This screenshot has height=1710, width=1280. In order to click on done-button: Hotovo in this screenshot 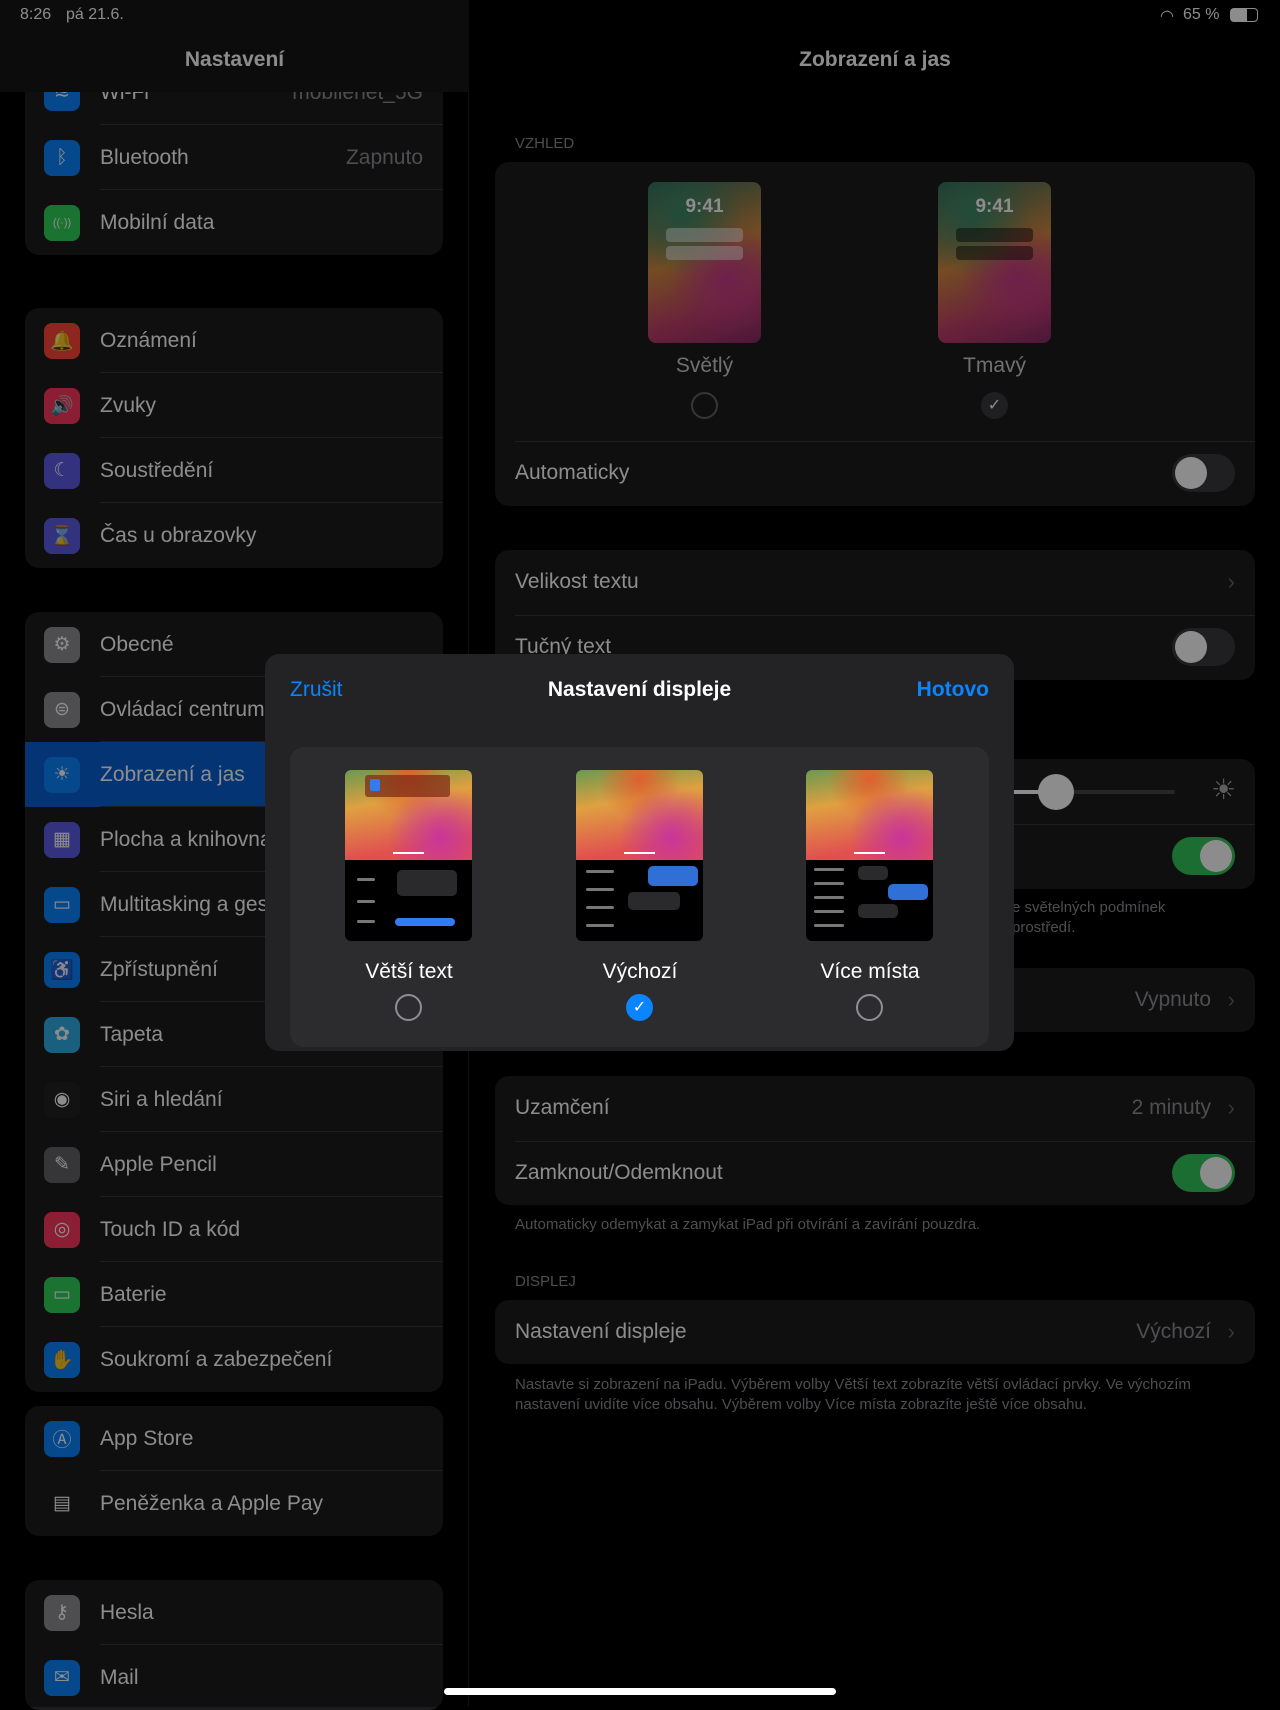, I will do `click(953, 690)`.